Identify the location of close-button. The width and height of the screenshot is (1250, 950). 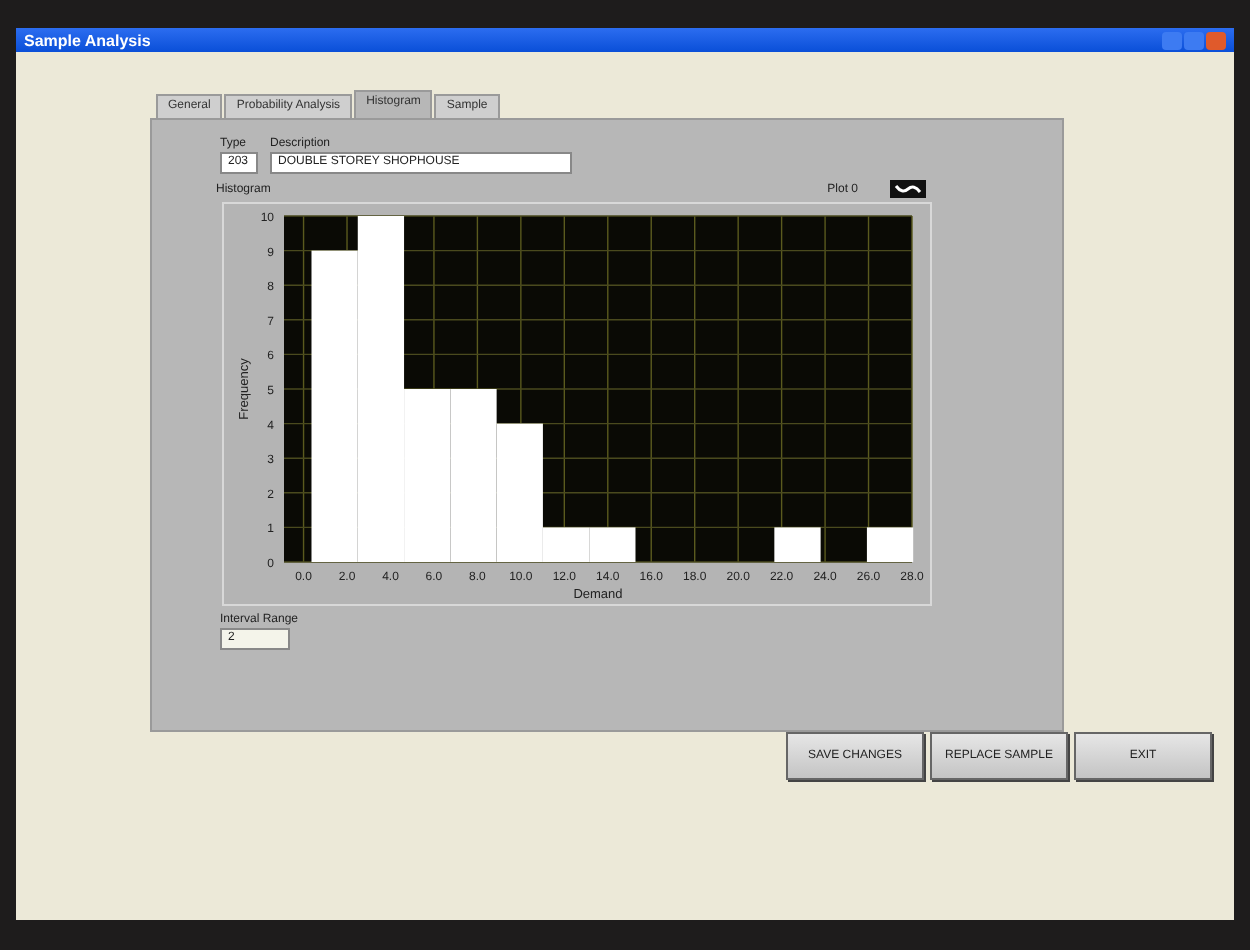
(1216, 40).